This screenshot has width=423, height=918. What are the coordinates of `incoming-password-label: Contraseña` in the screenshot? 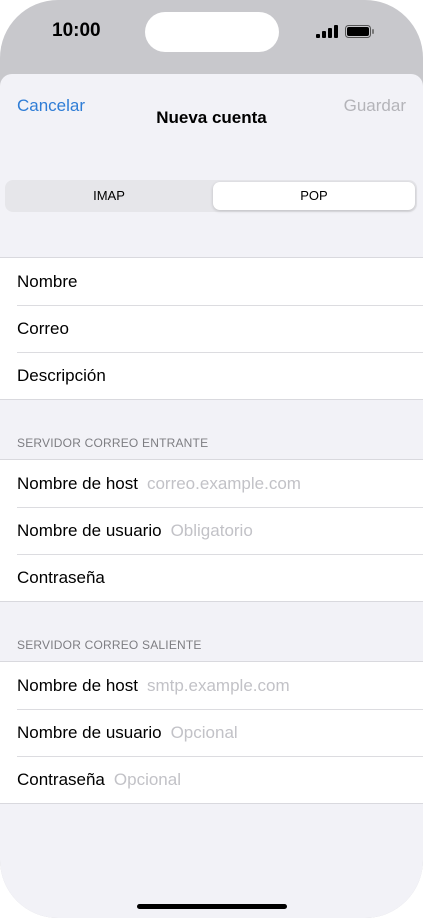 It's located at (61, 577).